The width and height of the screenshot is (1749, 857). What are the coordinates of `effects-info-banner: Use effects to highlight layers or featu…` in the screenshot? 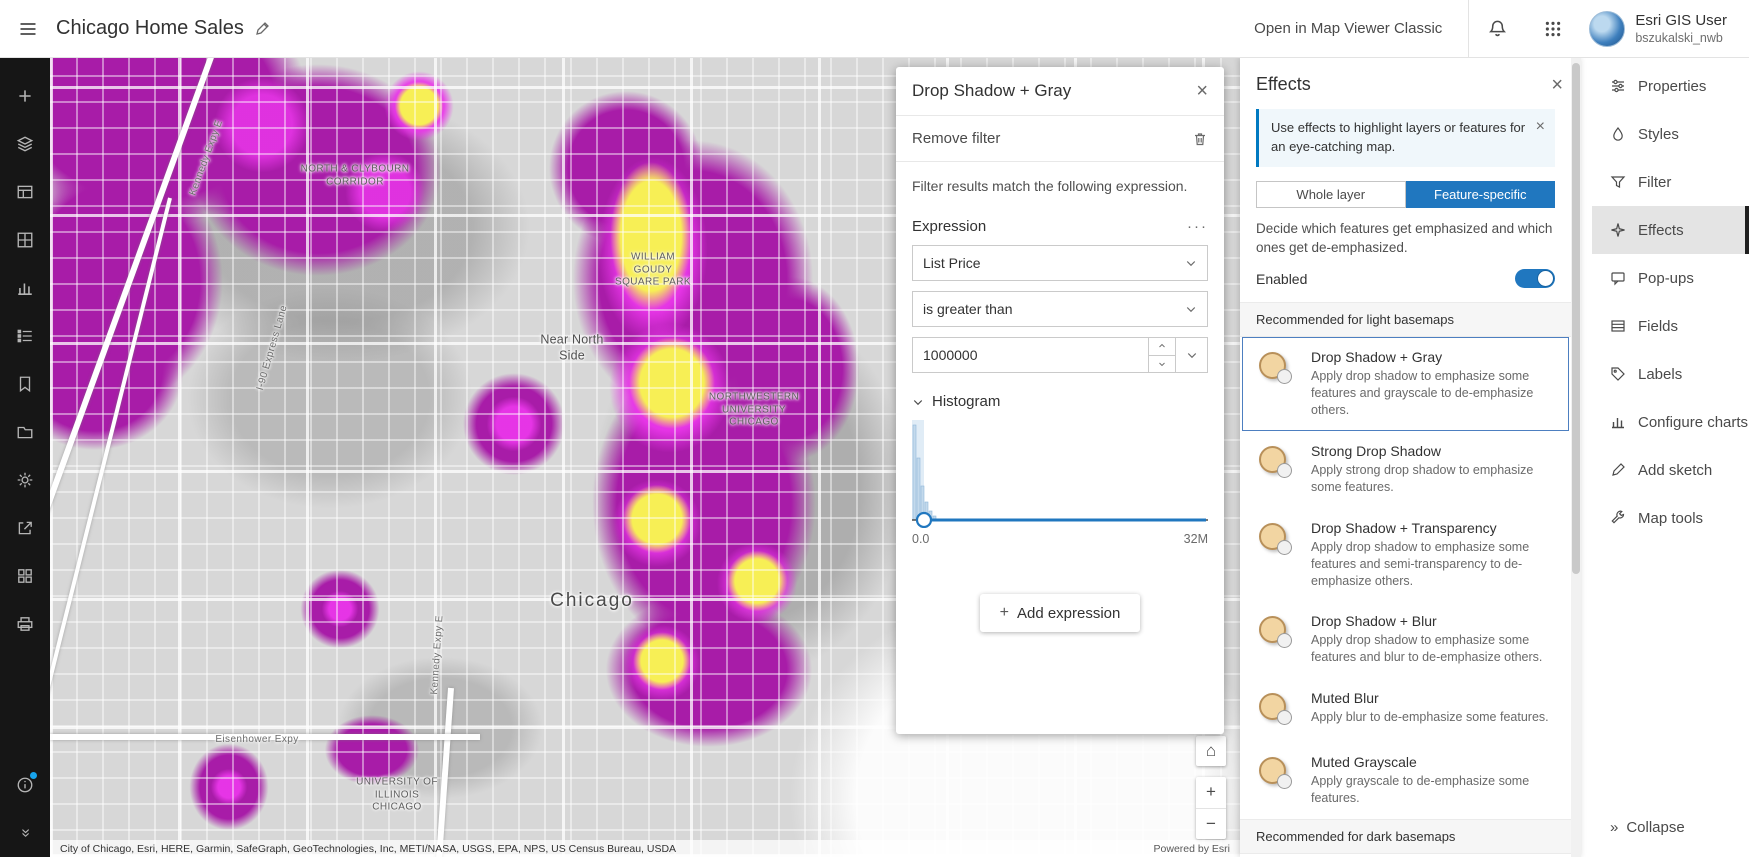 It's located at (1405, 138).